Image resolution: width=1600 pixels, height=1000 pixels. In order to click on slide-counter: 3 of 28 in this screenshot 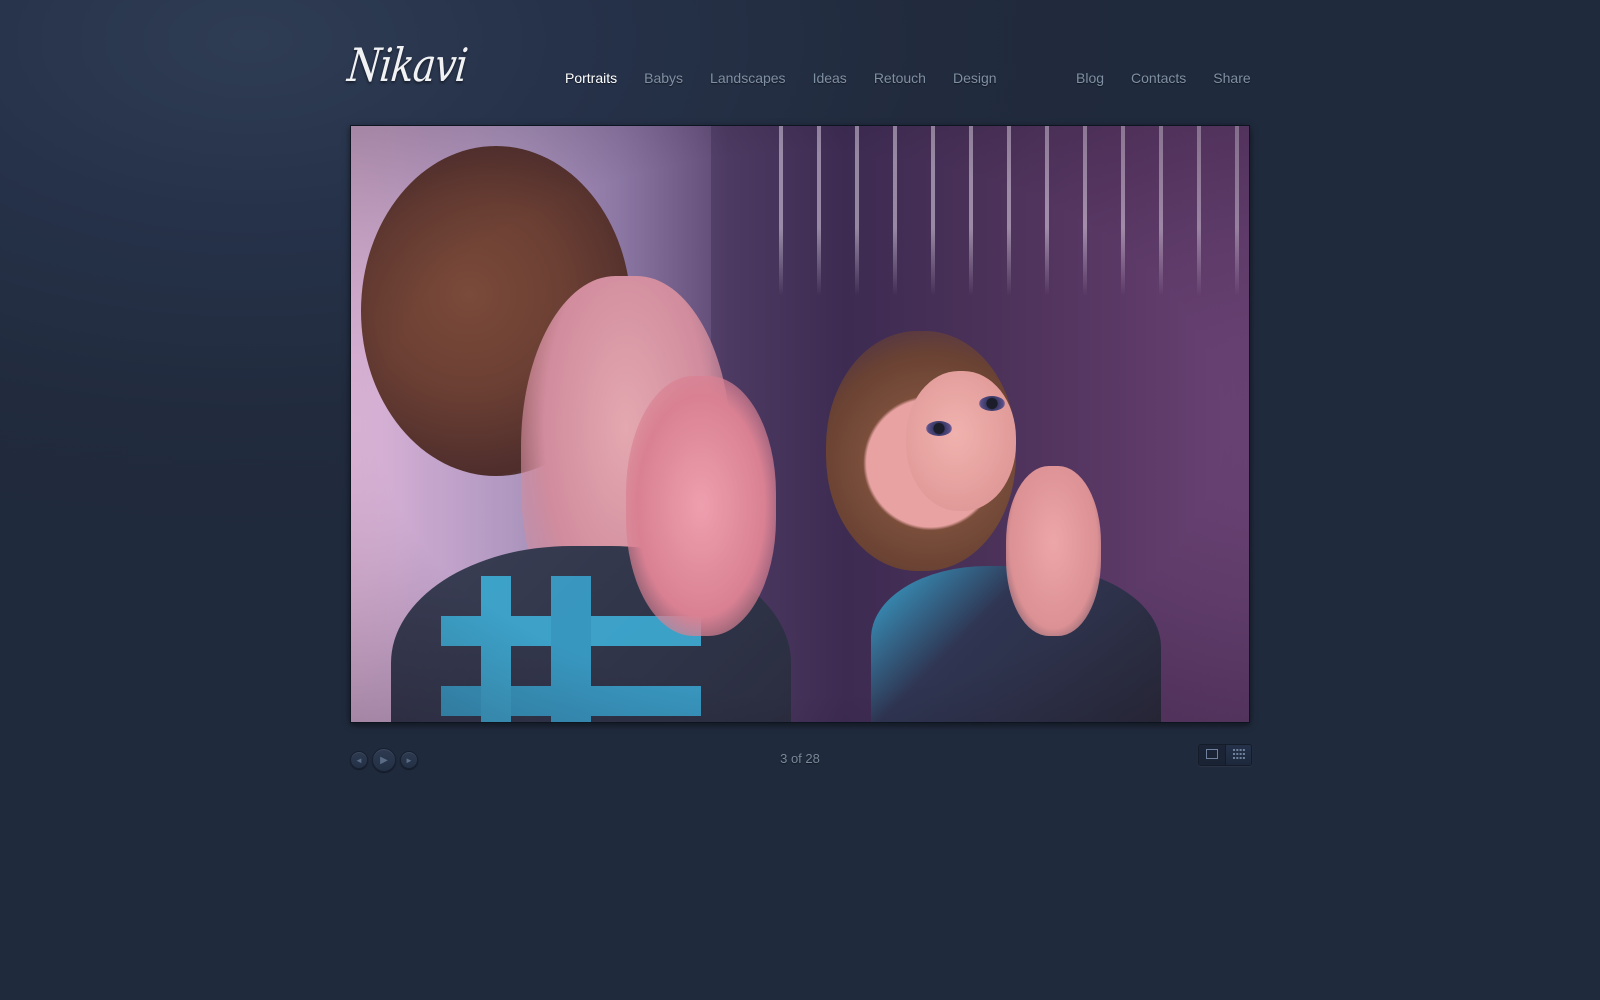, I will do `click(800, 758)`.